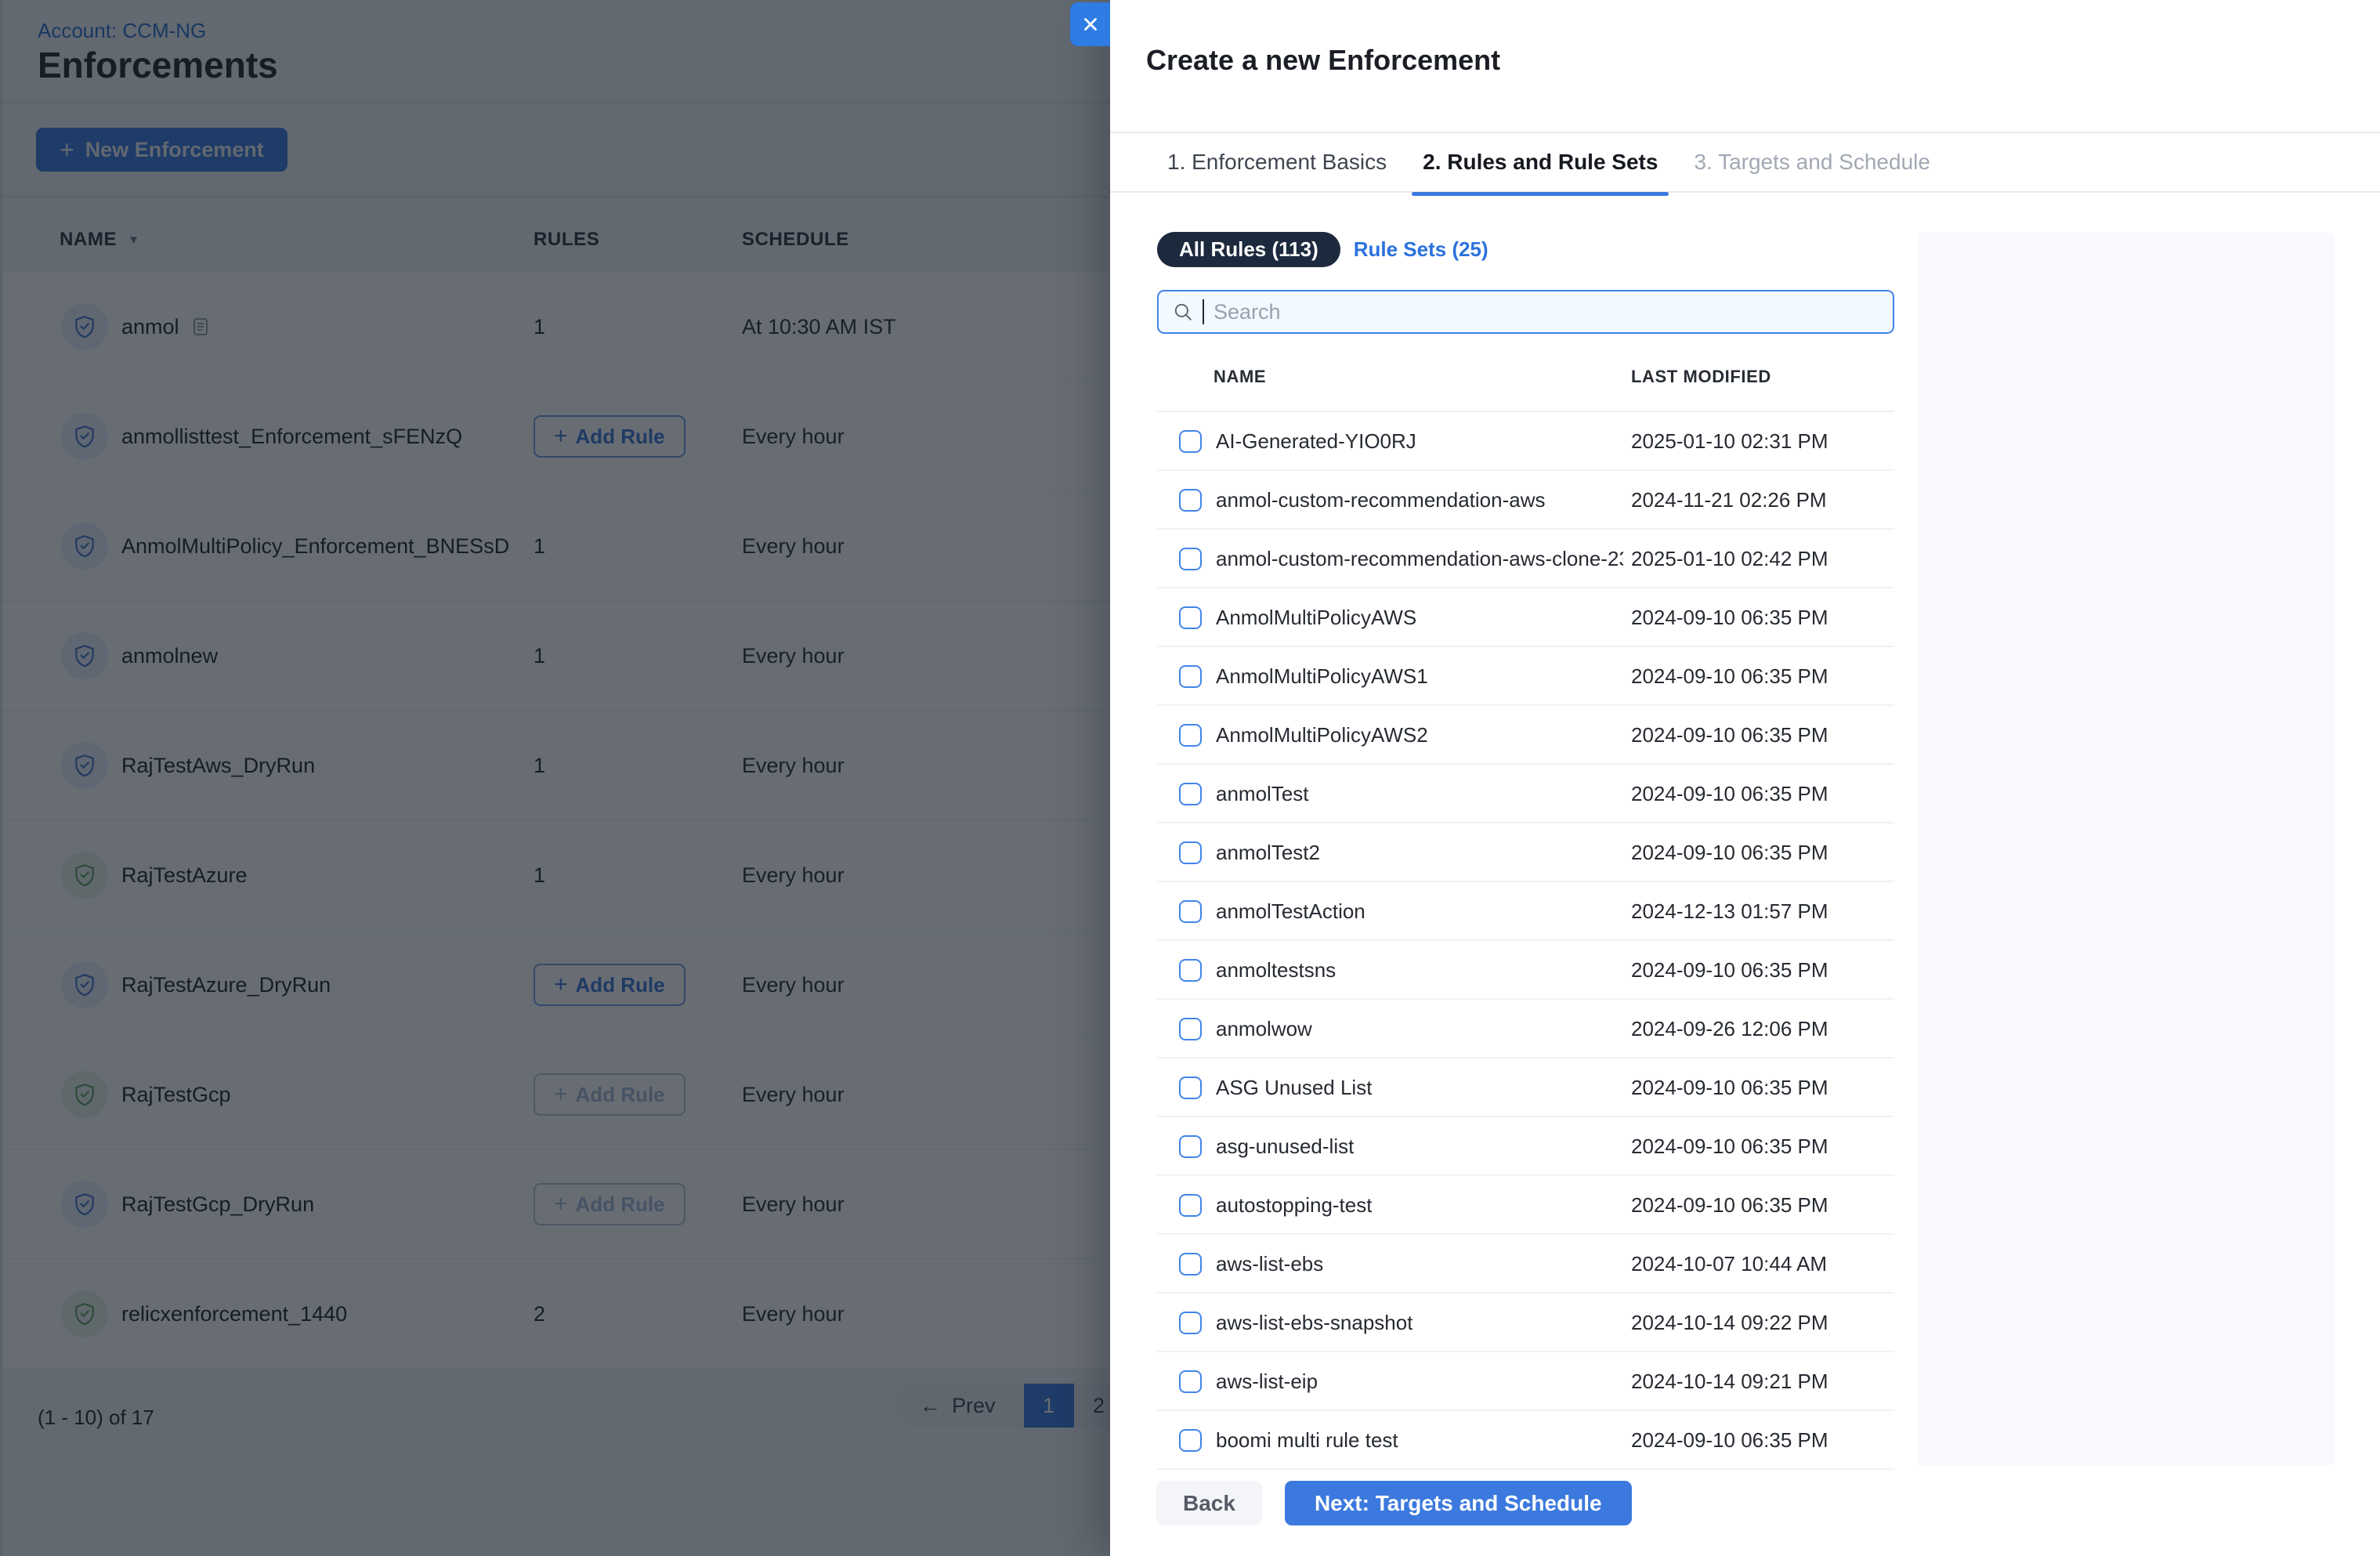 The width and height of the screenshot is (2380, 1556). What do you see at coordinates (1268, 852) in the screenshot?
I see `rule-name: anmolTest2` at bounding box center [1268, 852].